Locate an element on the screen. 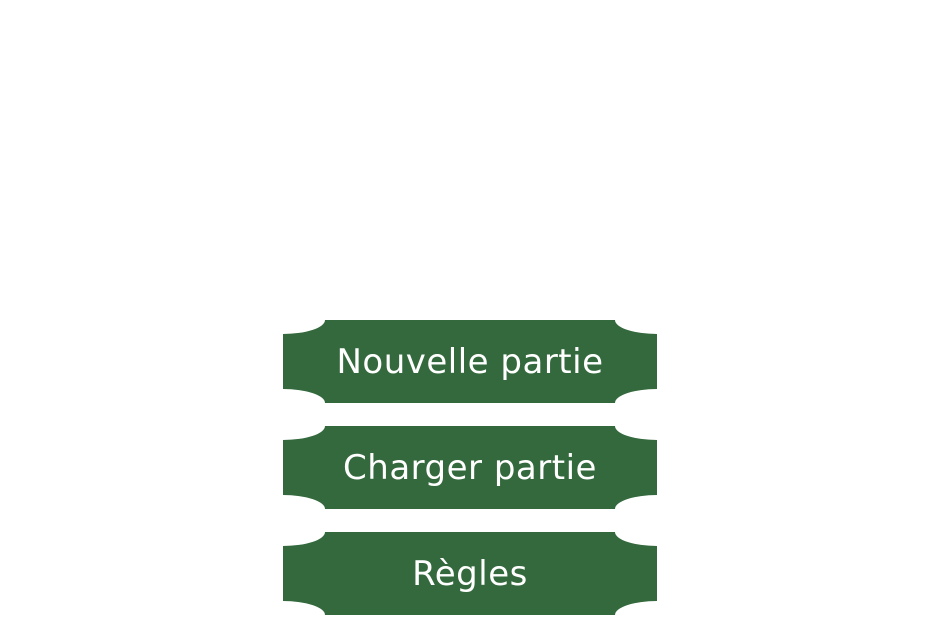 Image resolution: width=940 pixels, height=640 pixels. new-game-button: Nouvelle partie is located at coordinates (470, 361).